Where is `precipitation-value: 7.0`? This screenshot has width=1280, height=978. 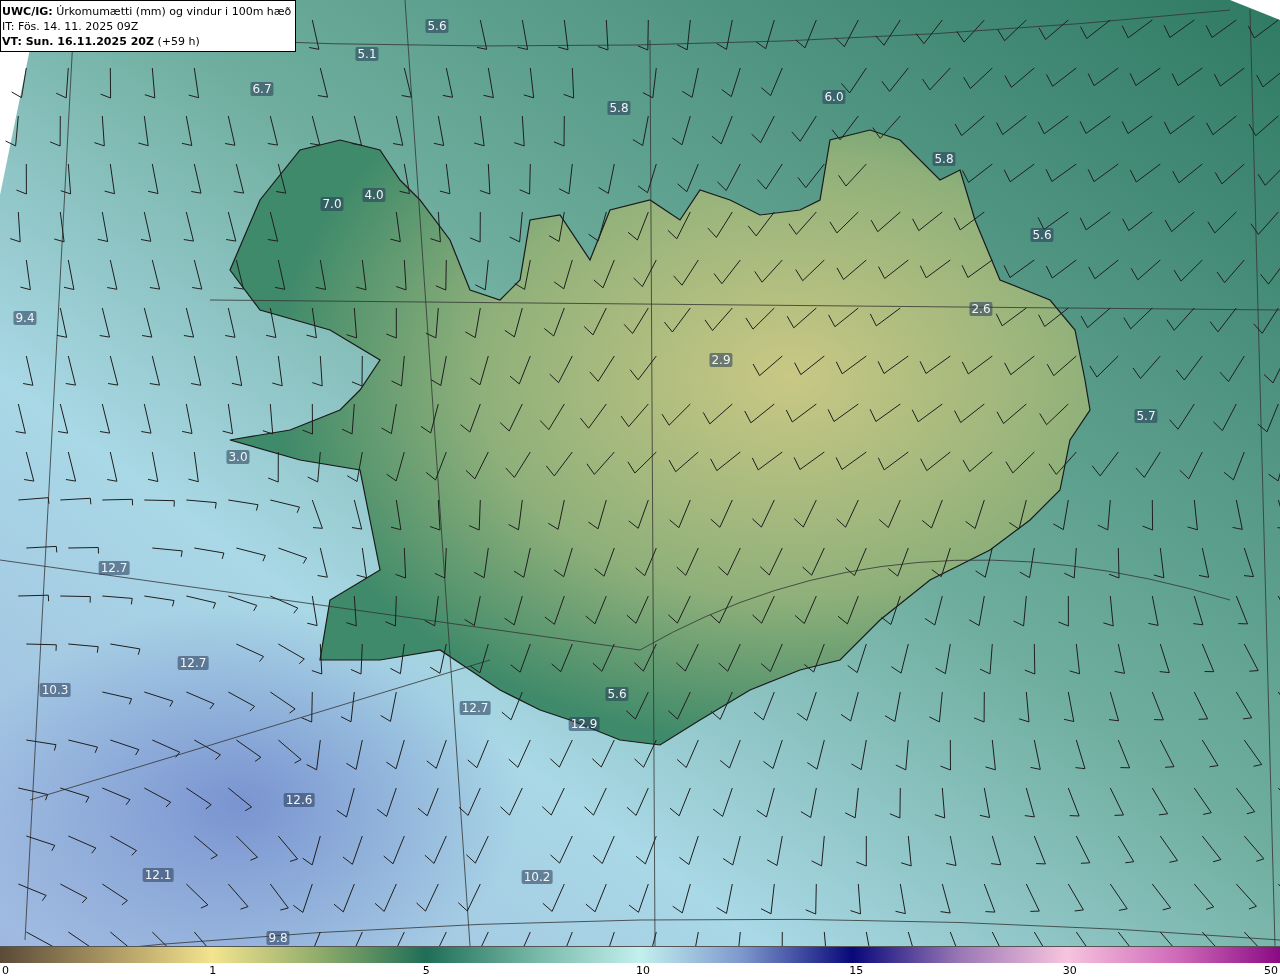 precipitation-value: 7.0 is located at coordinates (332, 204).